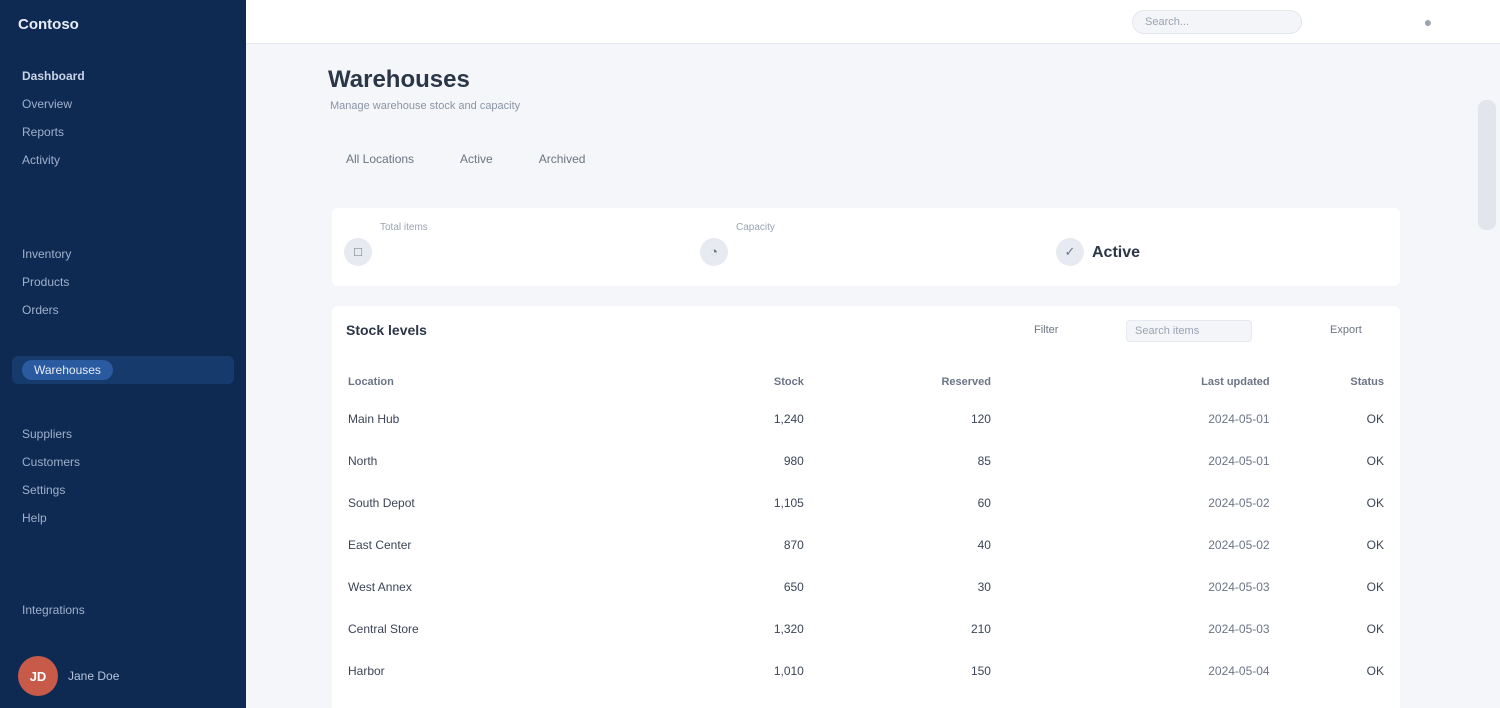 The width and height of the screenshot is (1500, 708). What do you see at coordinates (476, 159) in the screenshot?
I see `tab-active: Active` at bounding box center [476, 159].